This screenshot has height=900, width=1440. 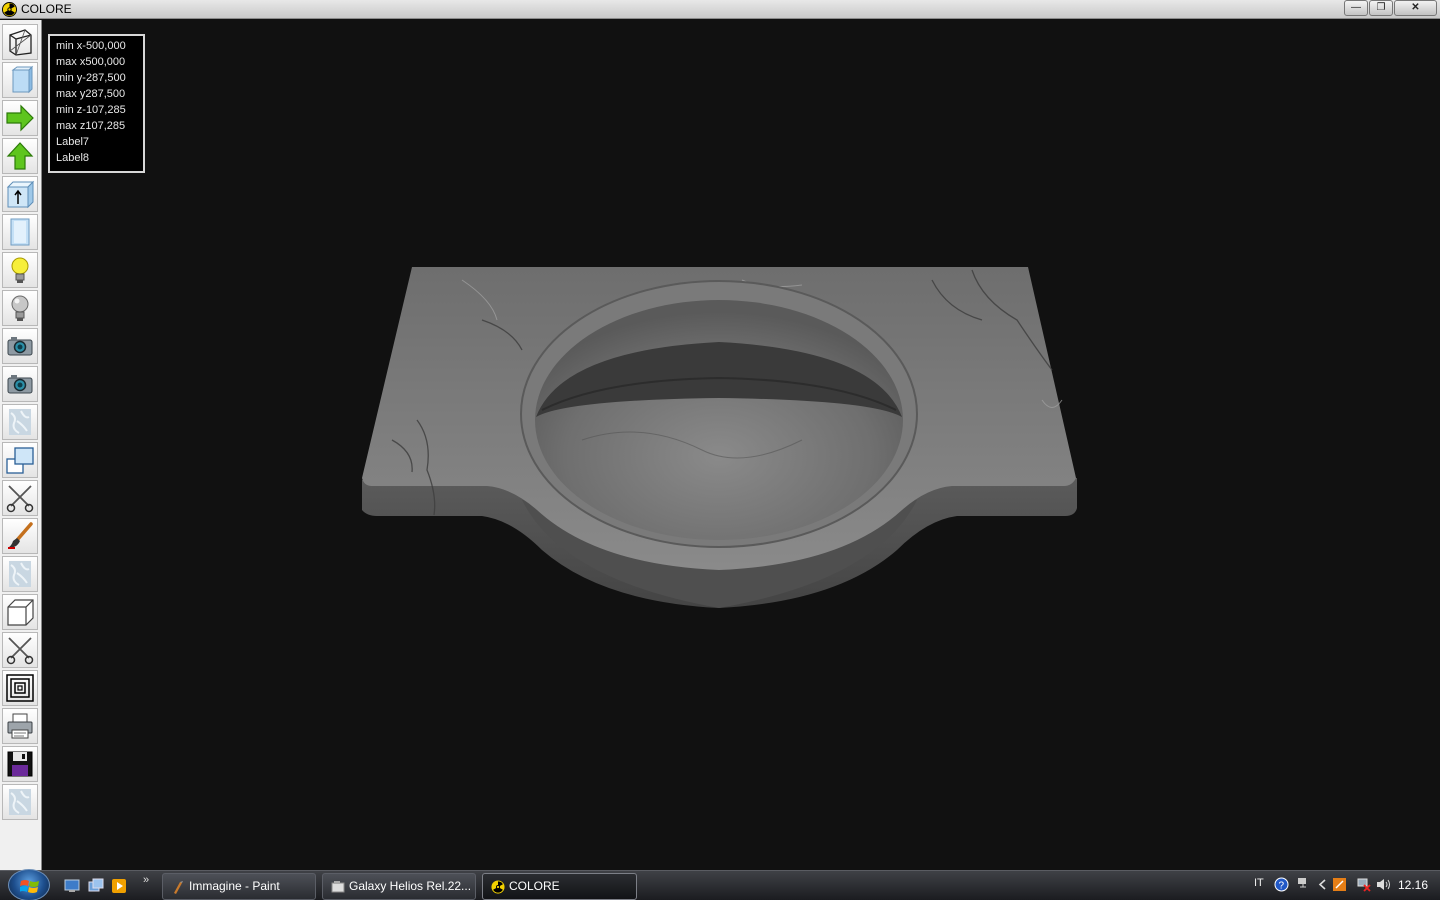 What do you see at coordinates (1356, 8) in the screenshot?
I see `minimize-button: —` at bounding box center [1356, 8].